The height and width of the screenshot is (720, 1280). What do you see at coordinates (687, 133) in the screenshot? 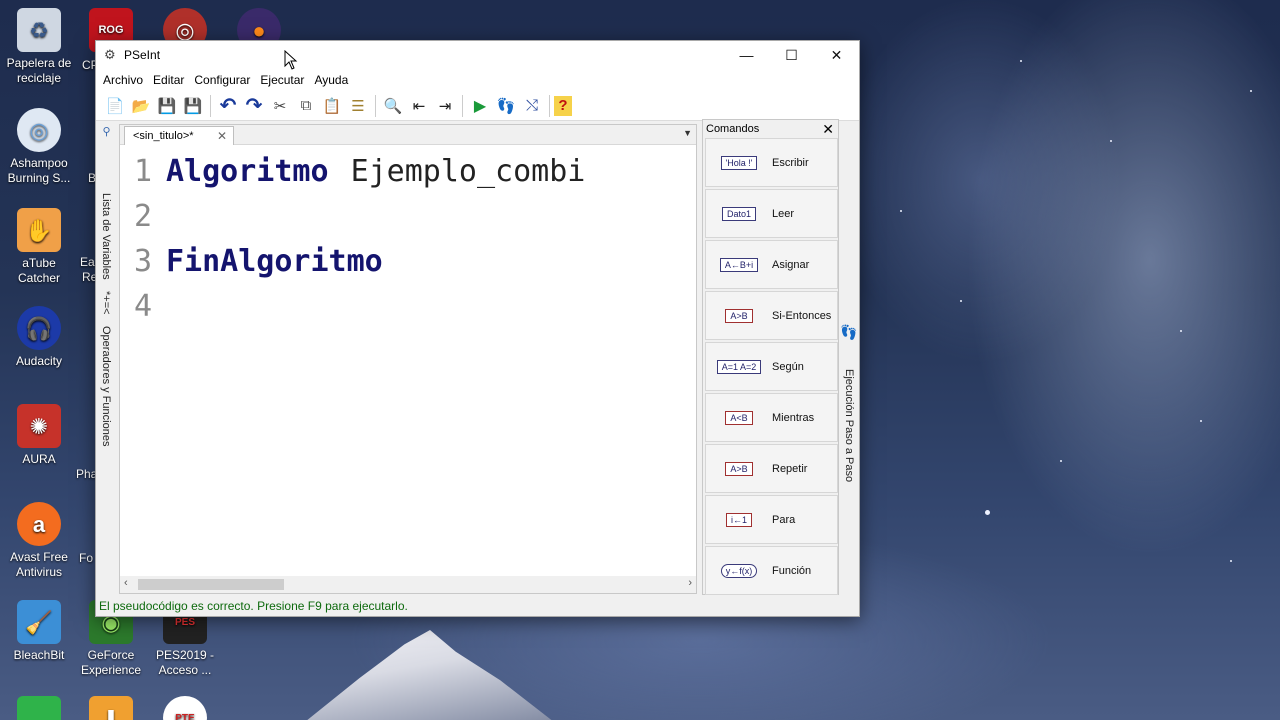
I see `tab-list-dropdown-icon: ▼` at bounding box center [687, 133].